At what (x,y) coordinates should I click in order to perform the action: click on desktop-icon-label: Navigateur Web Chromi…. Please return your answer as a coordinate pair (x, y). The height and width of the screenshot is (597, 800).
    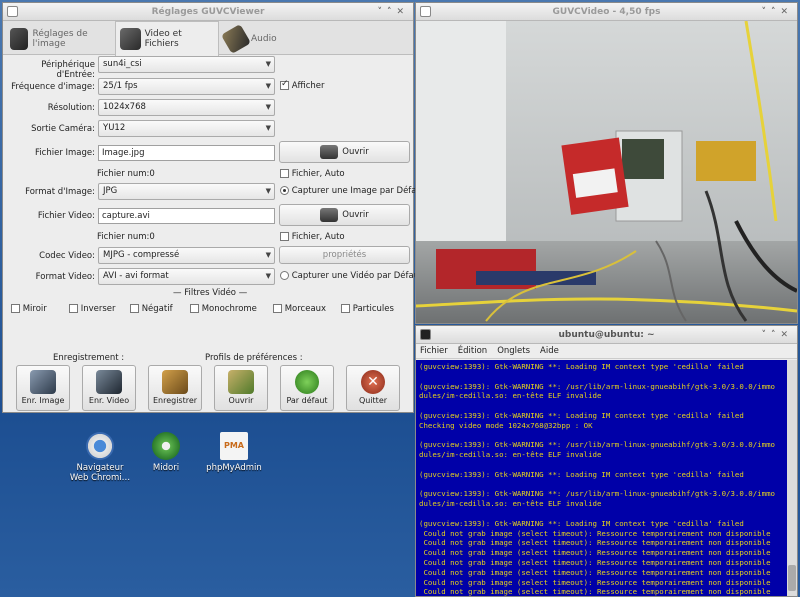
    Looking at the image, I should click on (100, 473).